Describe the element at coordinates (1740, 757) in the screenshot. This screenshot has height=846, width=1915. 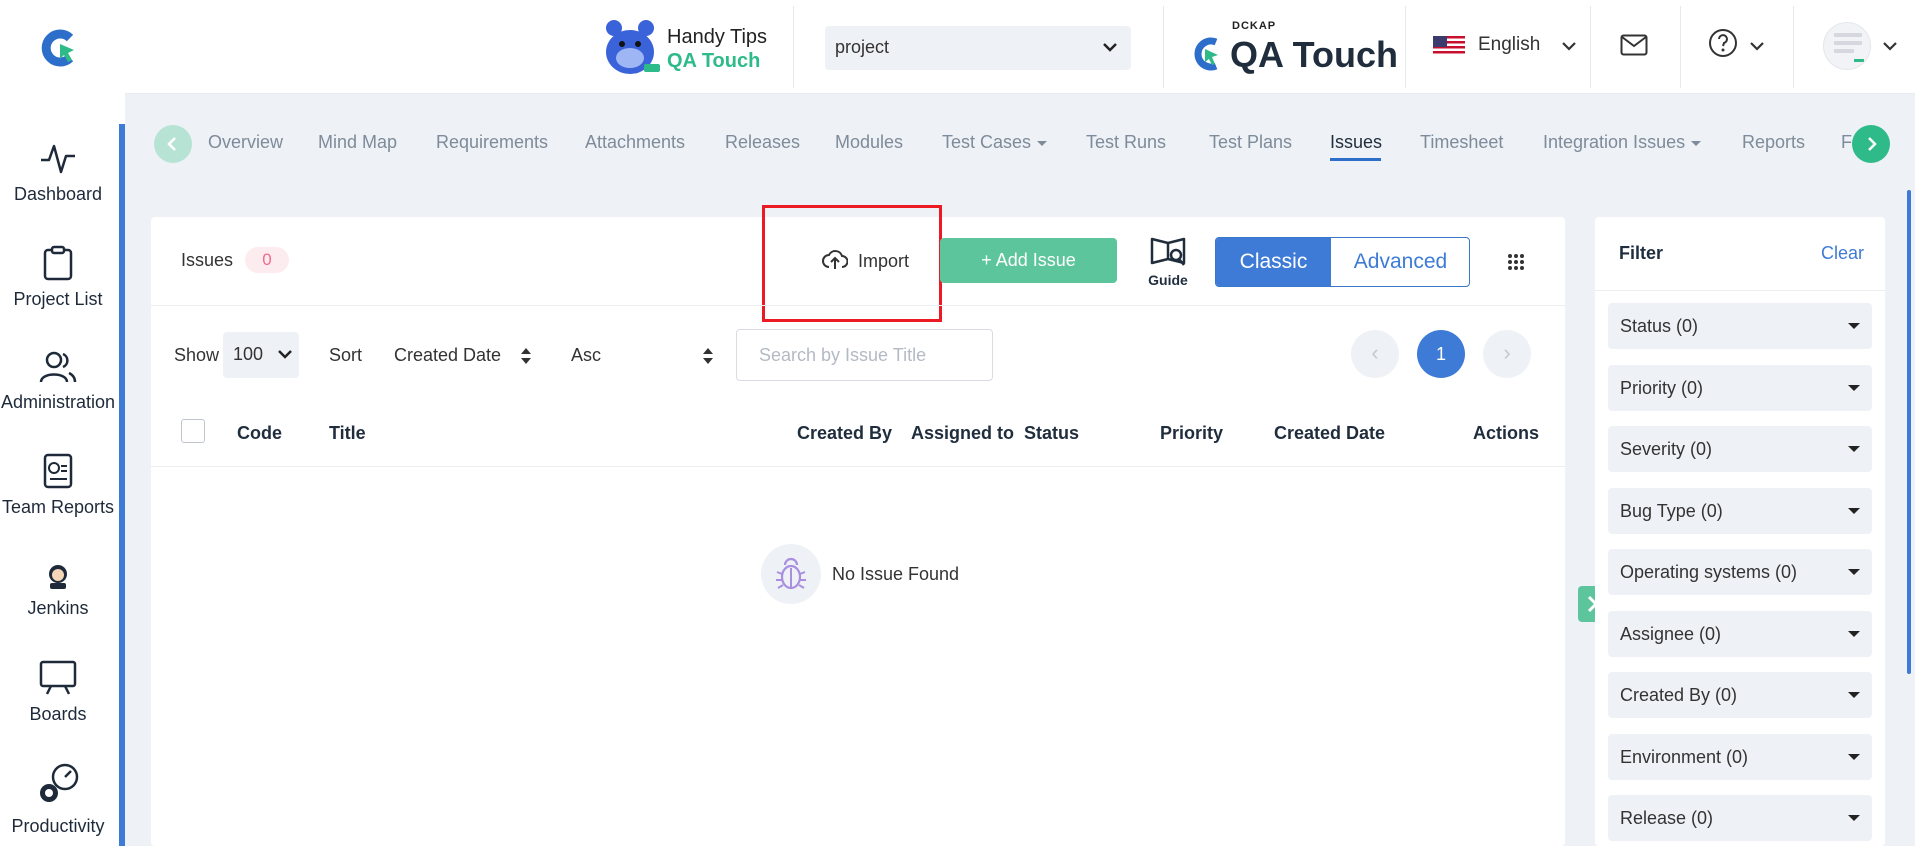
I see `filter-environment: Environment (0)` at that location.